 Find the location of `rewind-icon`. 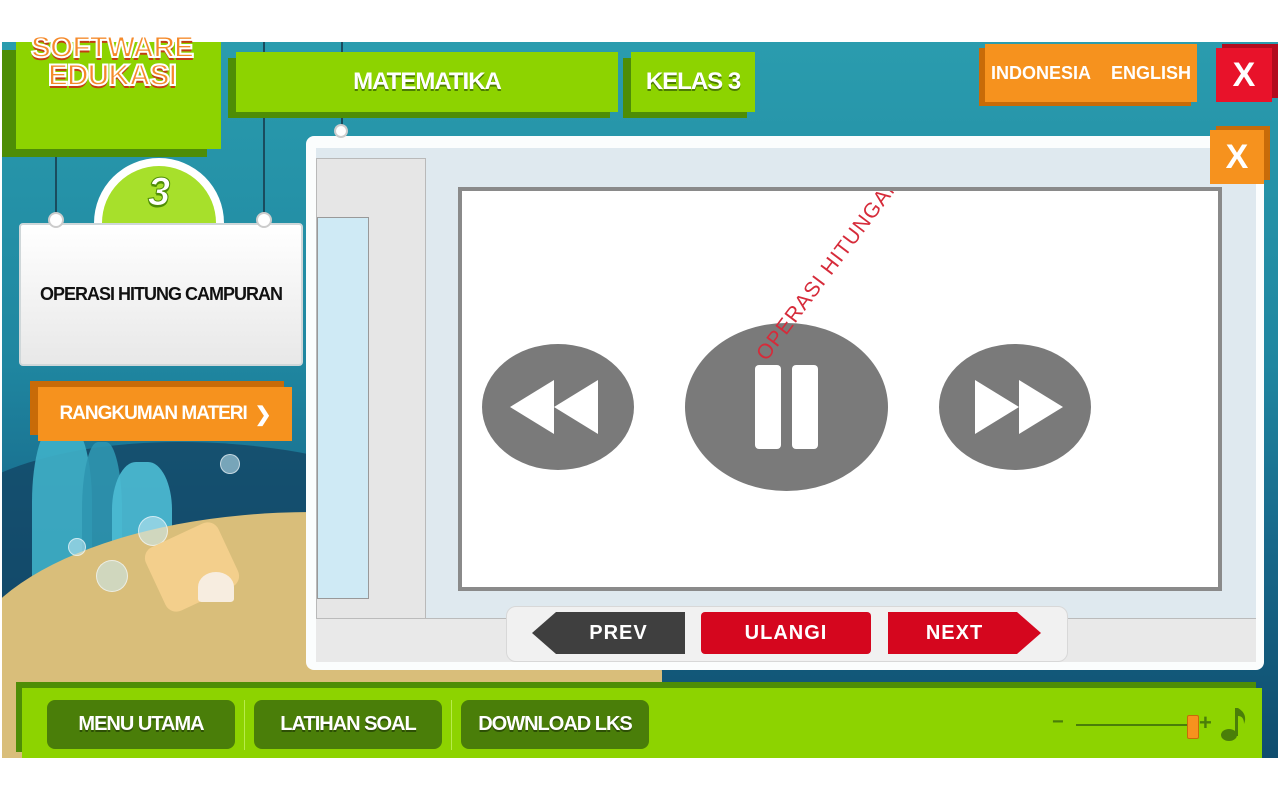

rewind-icon is located at coordinates (554, 407).